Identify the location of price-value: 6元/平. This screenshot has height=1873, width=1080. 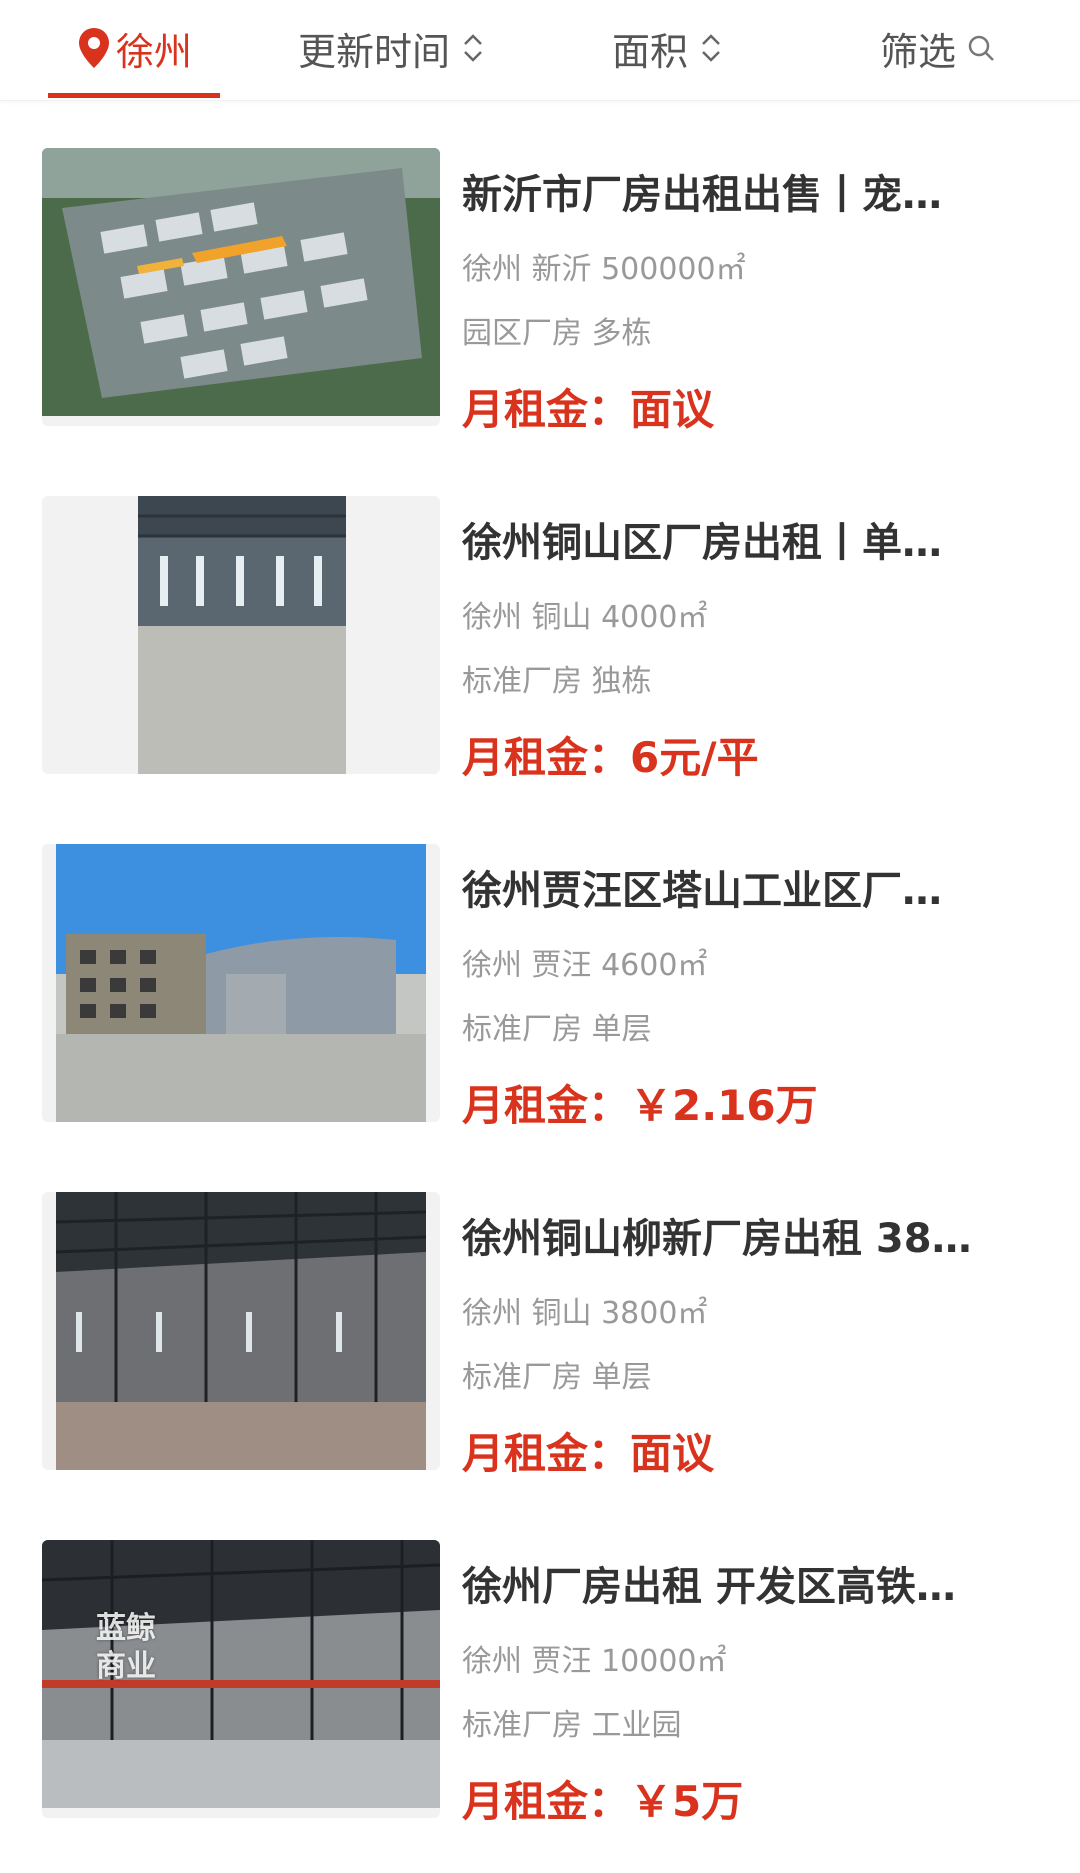
(694, 757).